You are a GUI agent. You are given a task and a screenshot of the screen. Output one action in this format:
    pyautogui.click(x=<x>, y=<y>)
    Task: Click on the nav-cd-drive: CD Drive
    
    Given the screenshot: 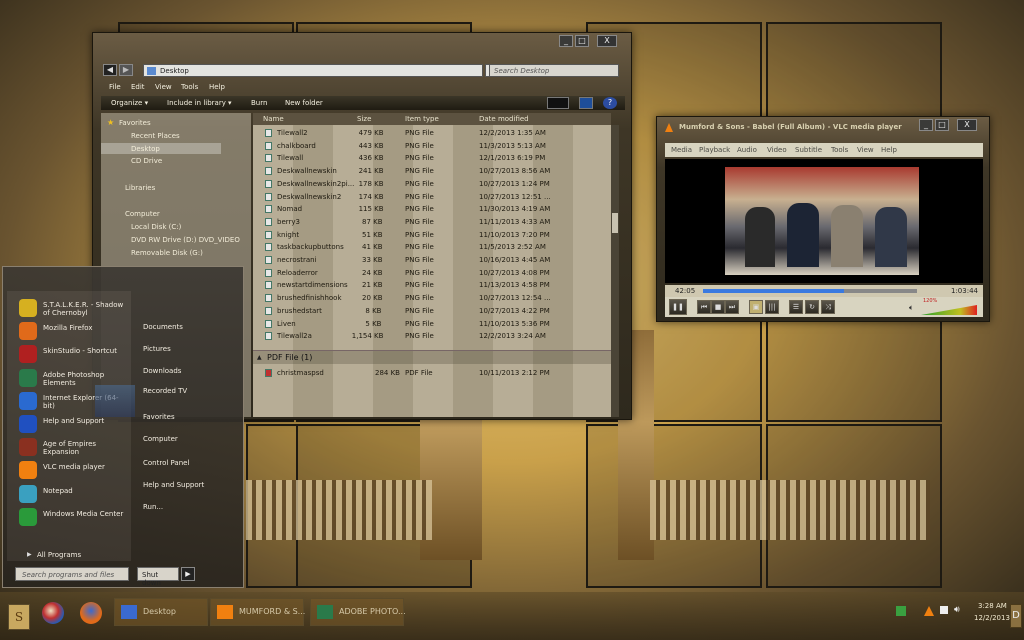 What is the action you would take?
    pyautogui.click(x=146, y=161)
    